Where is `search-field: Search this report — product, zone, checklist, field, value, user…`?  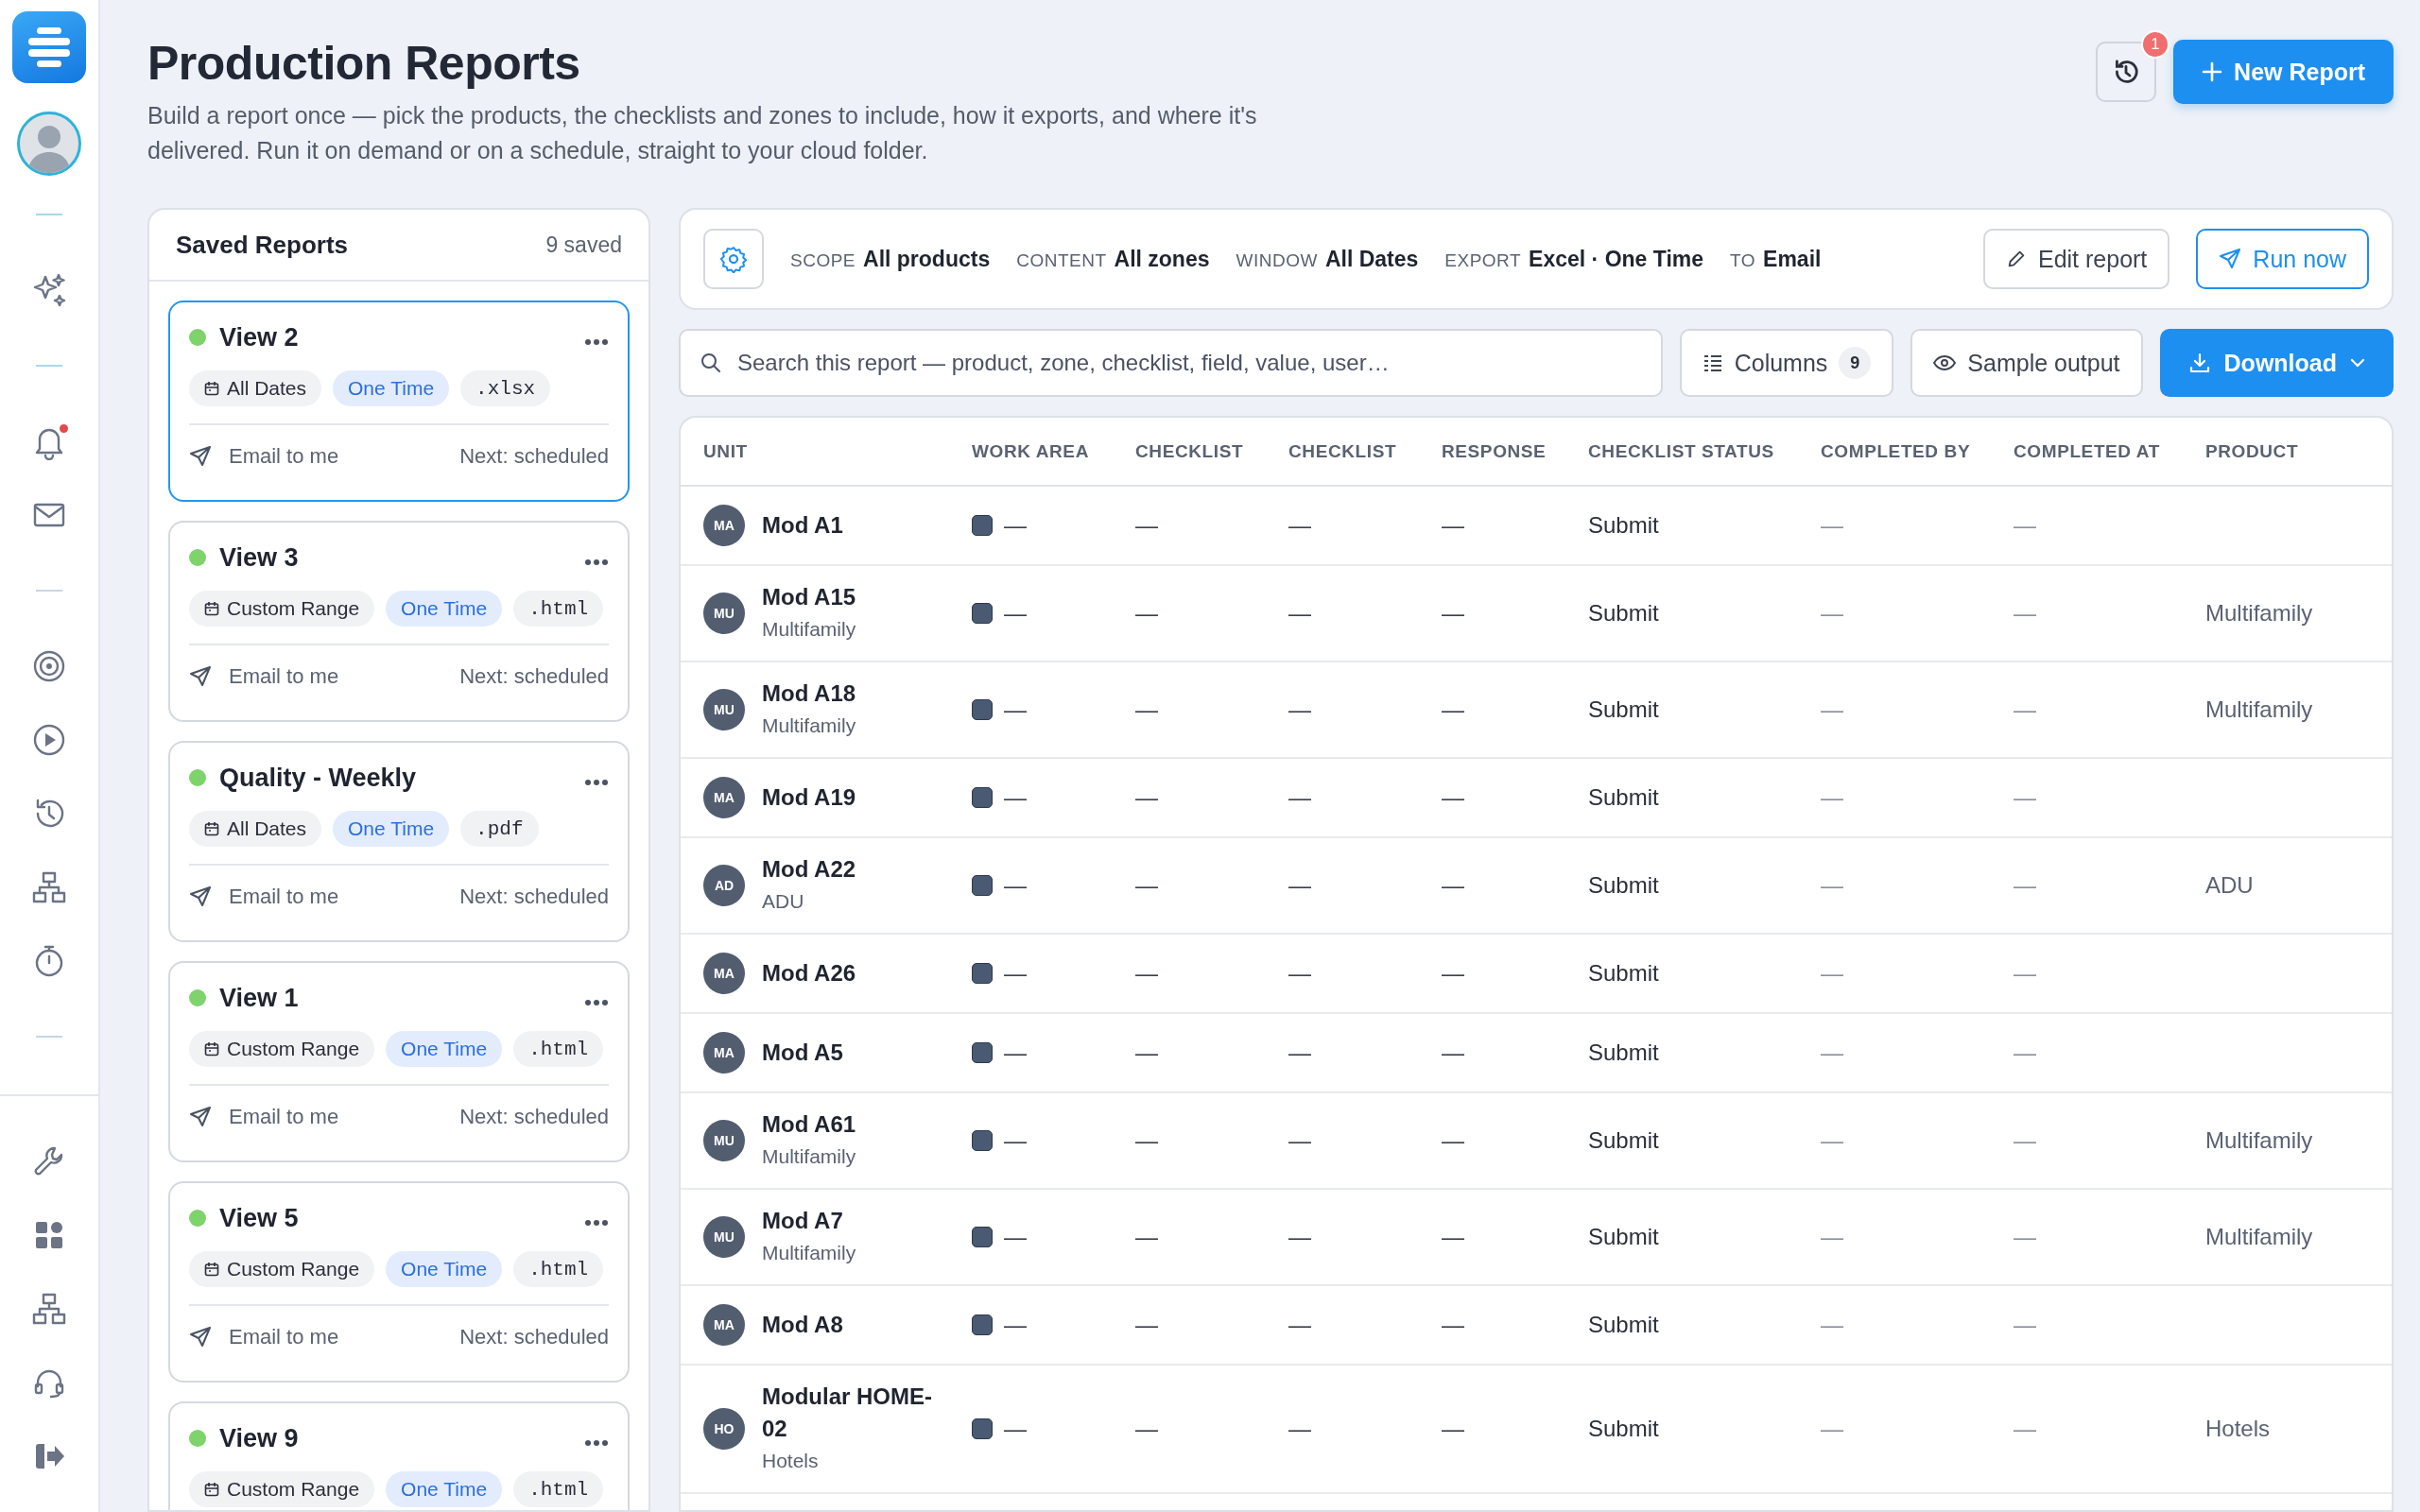 search-field: Search this report — product, zone, checklist, field, value, user… is located at coordinates (1171, 363).